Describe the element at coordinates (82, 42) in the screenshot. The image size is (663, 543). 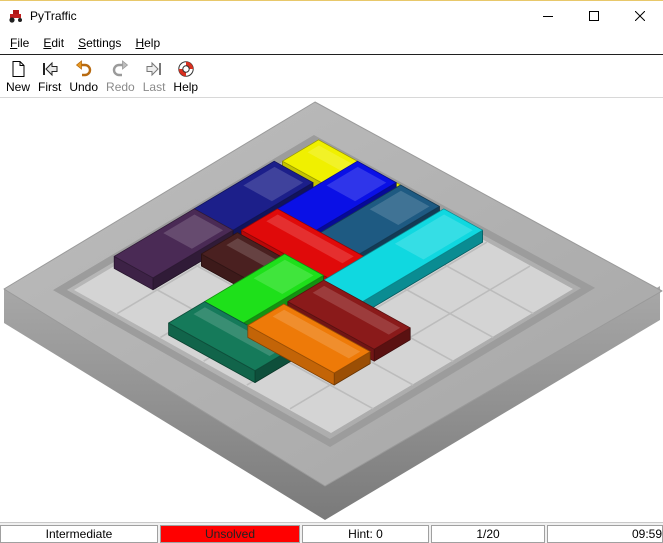
I see `menu-settings-accel: S` at that location.